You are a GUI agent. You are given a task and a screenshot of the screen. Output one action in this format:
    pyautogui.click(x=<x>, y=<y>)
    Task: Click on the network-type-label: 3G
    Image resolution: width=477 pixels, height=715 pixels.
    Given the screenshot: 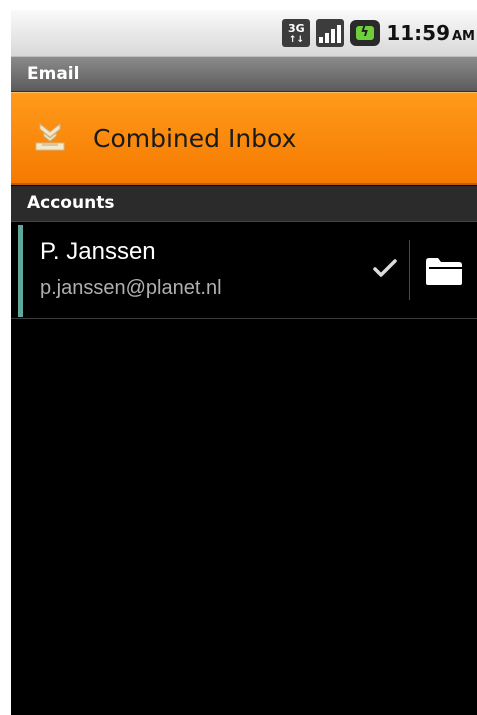 What is the action you would take?
    pyautogui.click(x=296, y=28)
    